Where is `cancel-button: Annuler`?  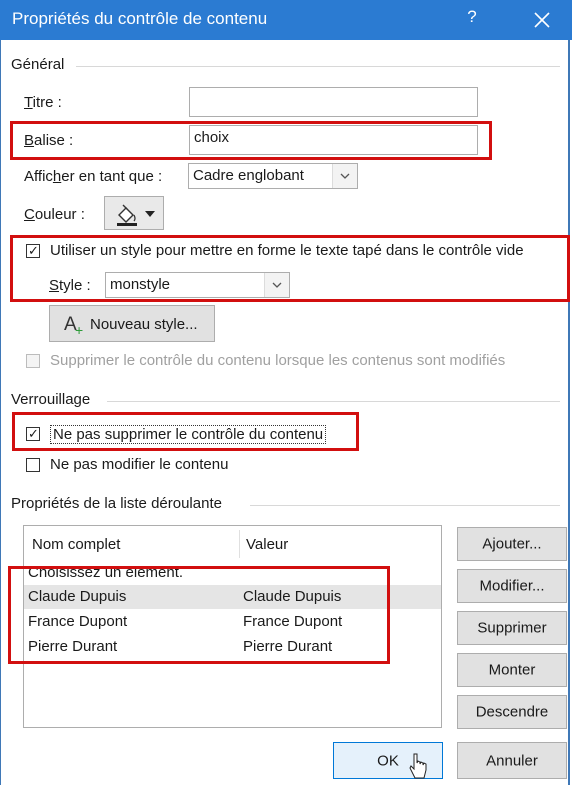 cancel-button: Annuler is located at coordinates (512, 760).